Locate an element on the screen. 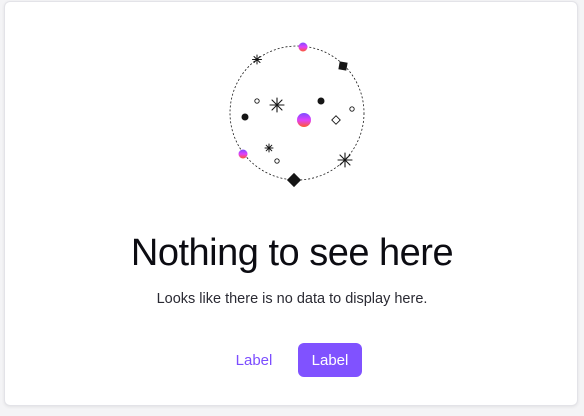  sparkle-top-left is located at coordinates (257, 59).